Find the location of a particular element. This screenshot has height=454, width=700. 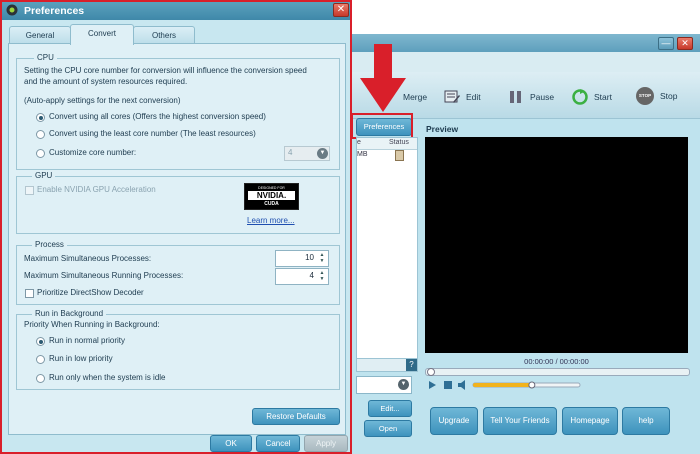

help-icon: ? is located at coordinates (411, 365).